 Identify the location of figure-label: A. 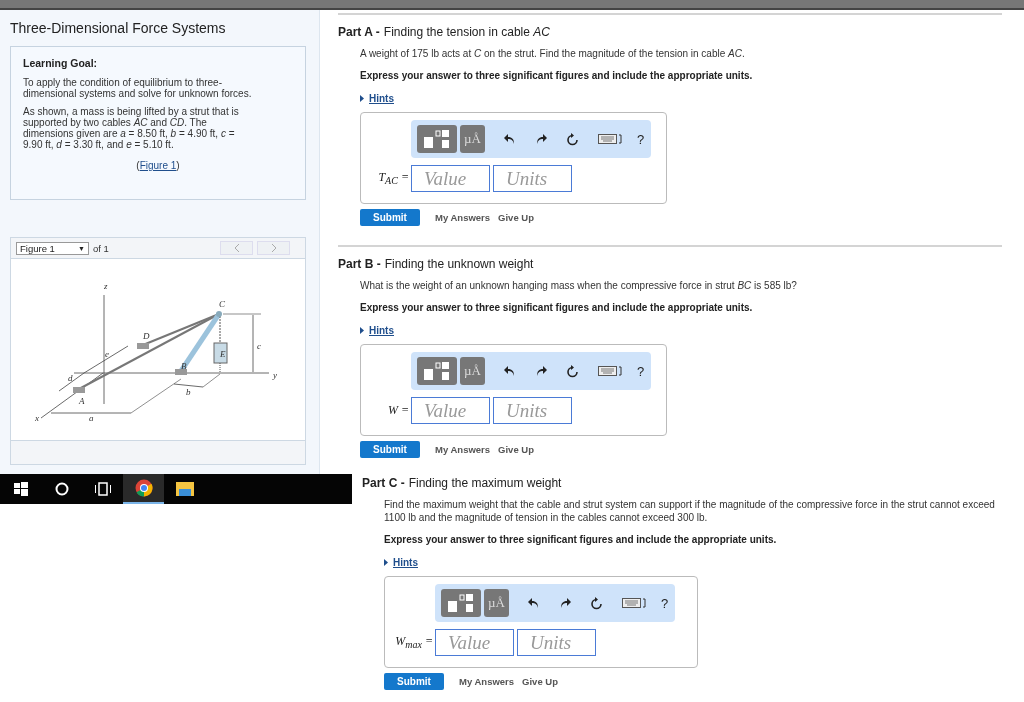
(82, 401).